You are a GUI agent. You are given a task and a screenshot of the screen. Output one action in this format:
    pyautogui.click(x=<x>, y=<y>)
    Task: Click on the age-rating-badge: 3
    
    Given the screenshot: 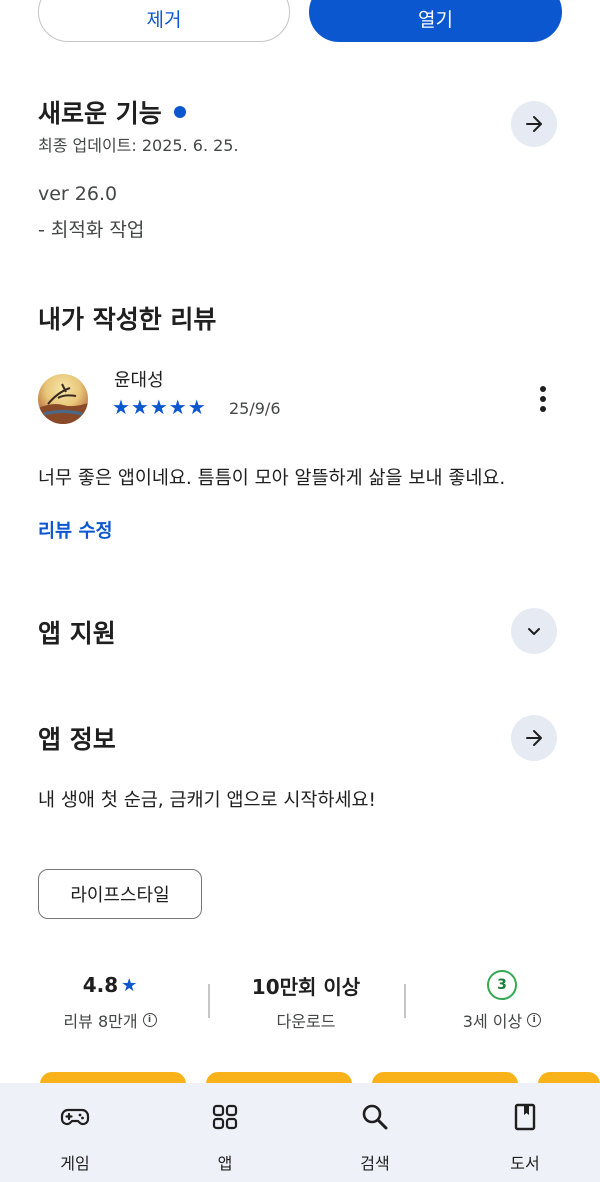 What is the action you would take?
    pyautogui.click(x=502, y=985)
    